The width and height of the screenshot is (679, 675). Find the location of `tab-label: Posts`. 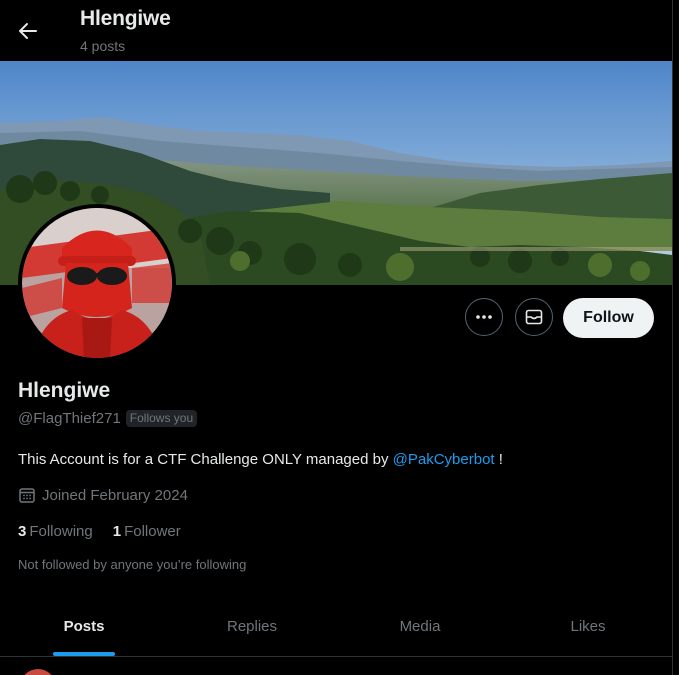

tab-label: Posts is located at coordinates (84, 626).